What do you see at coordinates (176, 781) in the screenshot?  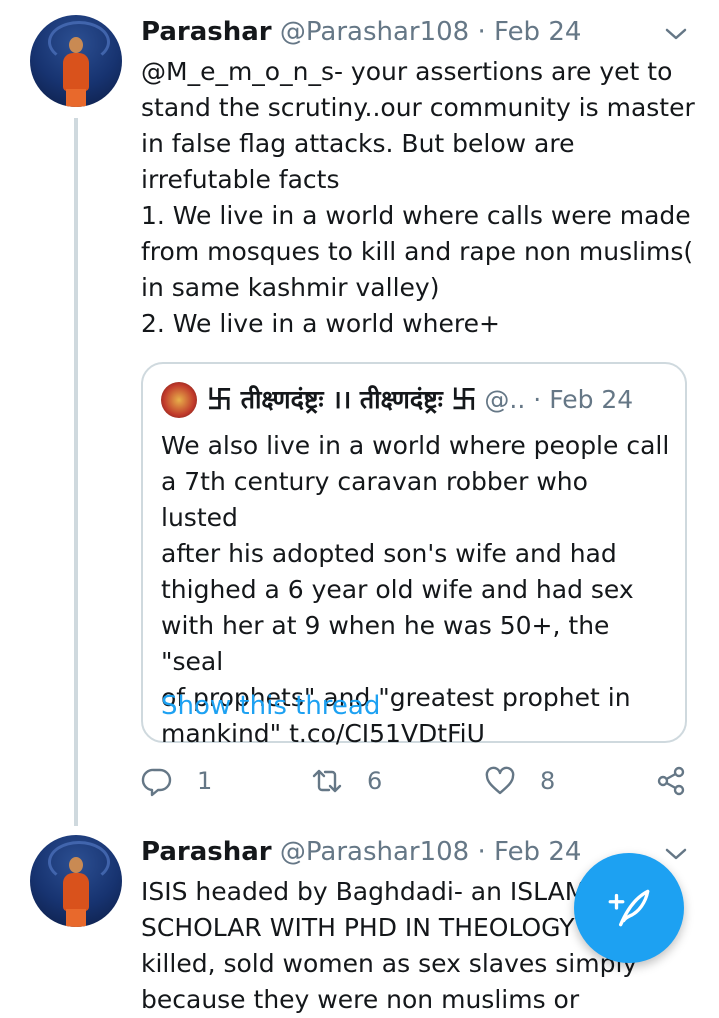 I see `reply-button: 1` at bounding box center [176, 781].